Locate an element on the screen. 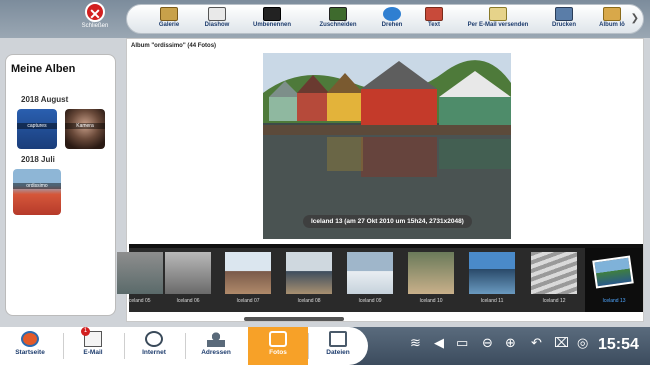  email-send-icon is located at coordinates (498, 14).